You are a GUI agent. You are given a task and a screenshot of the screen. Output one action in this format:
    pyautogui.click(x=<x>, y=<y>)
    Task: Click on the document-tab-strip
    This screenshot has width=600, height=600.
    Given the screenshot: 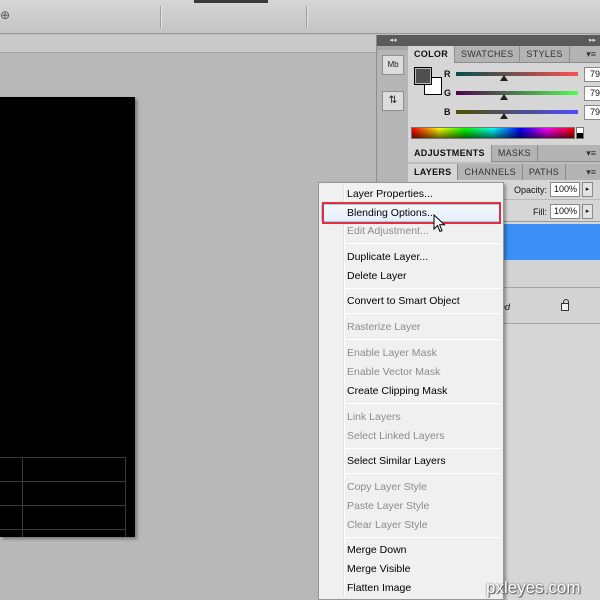 What is the action you would take?
    pyautogui.click(x=188, y=44)
    